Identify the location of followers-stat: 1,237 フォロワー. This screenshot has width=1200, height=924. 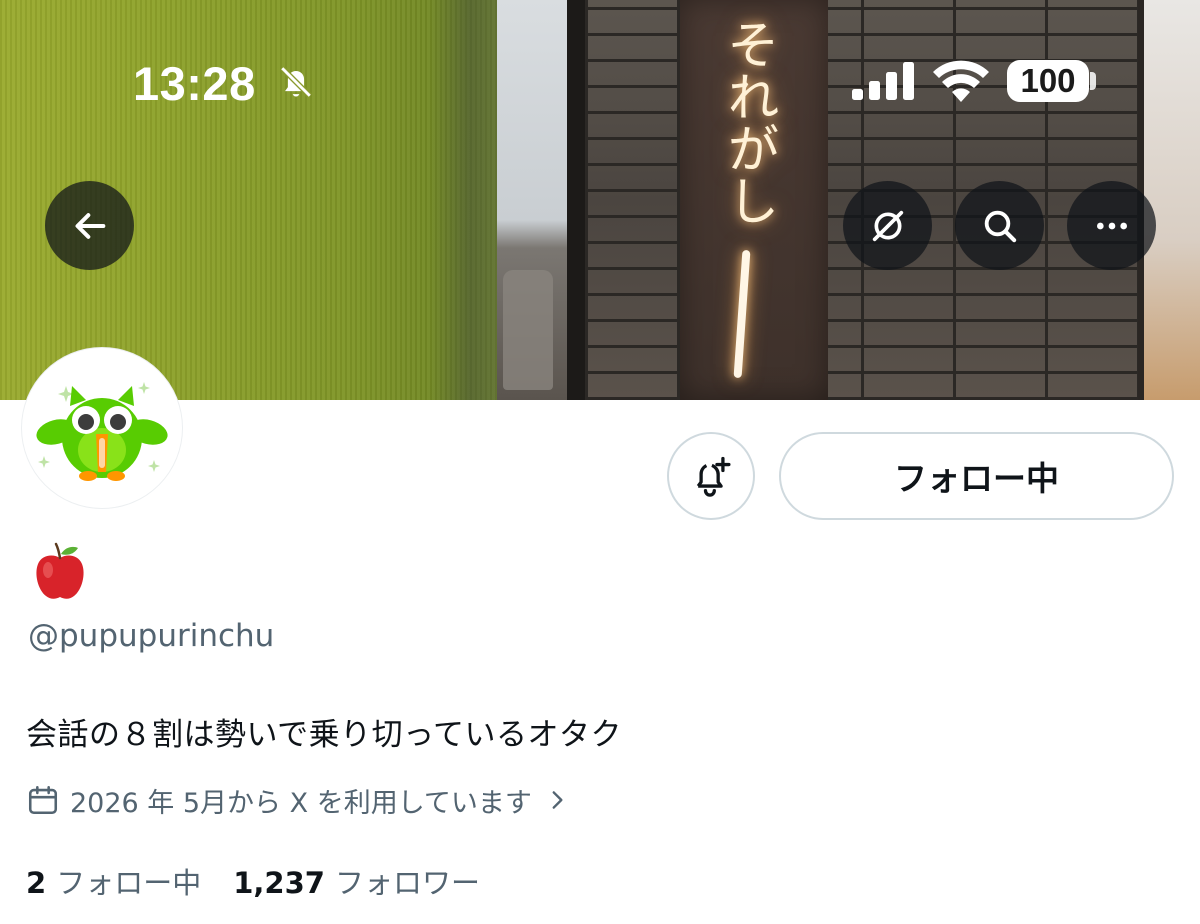
(356, 881).